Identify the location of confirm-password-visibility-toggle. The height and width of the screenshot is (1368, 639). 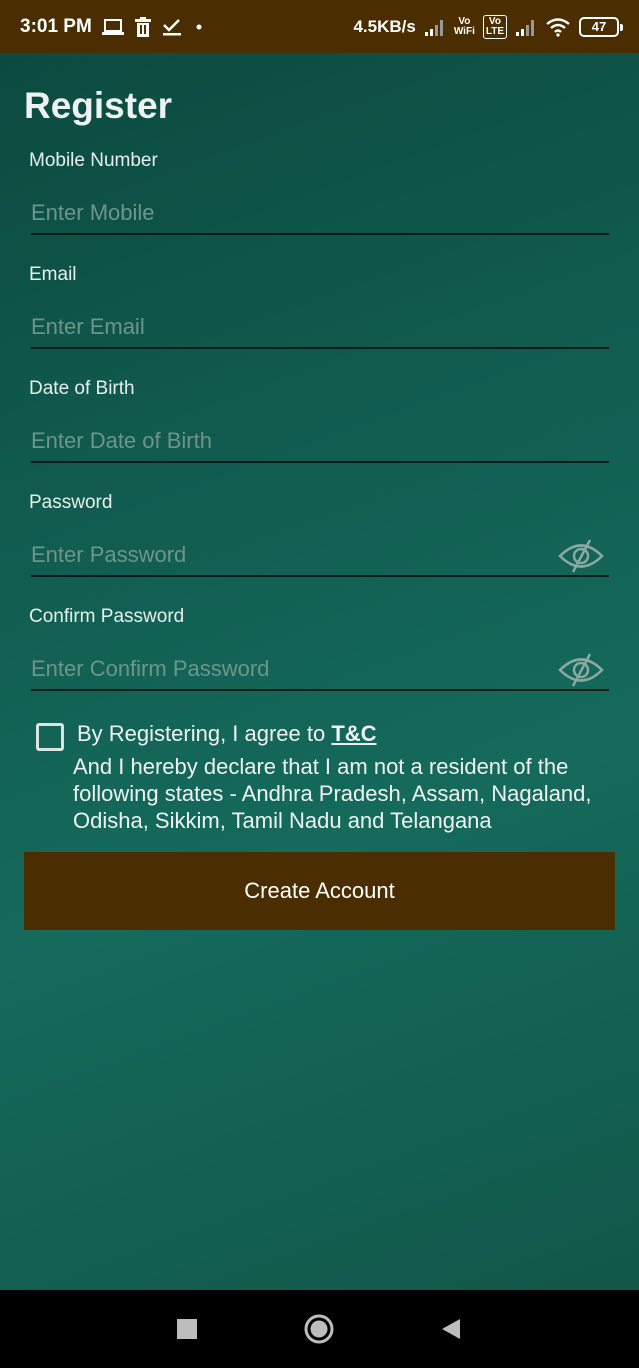
(581, 670).